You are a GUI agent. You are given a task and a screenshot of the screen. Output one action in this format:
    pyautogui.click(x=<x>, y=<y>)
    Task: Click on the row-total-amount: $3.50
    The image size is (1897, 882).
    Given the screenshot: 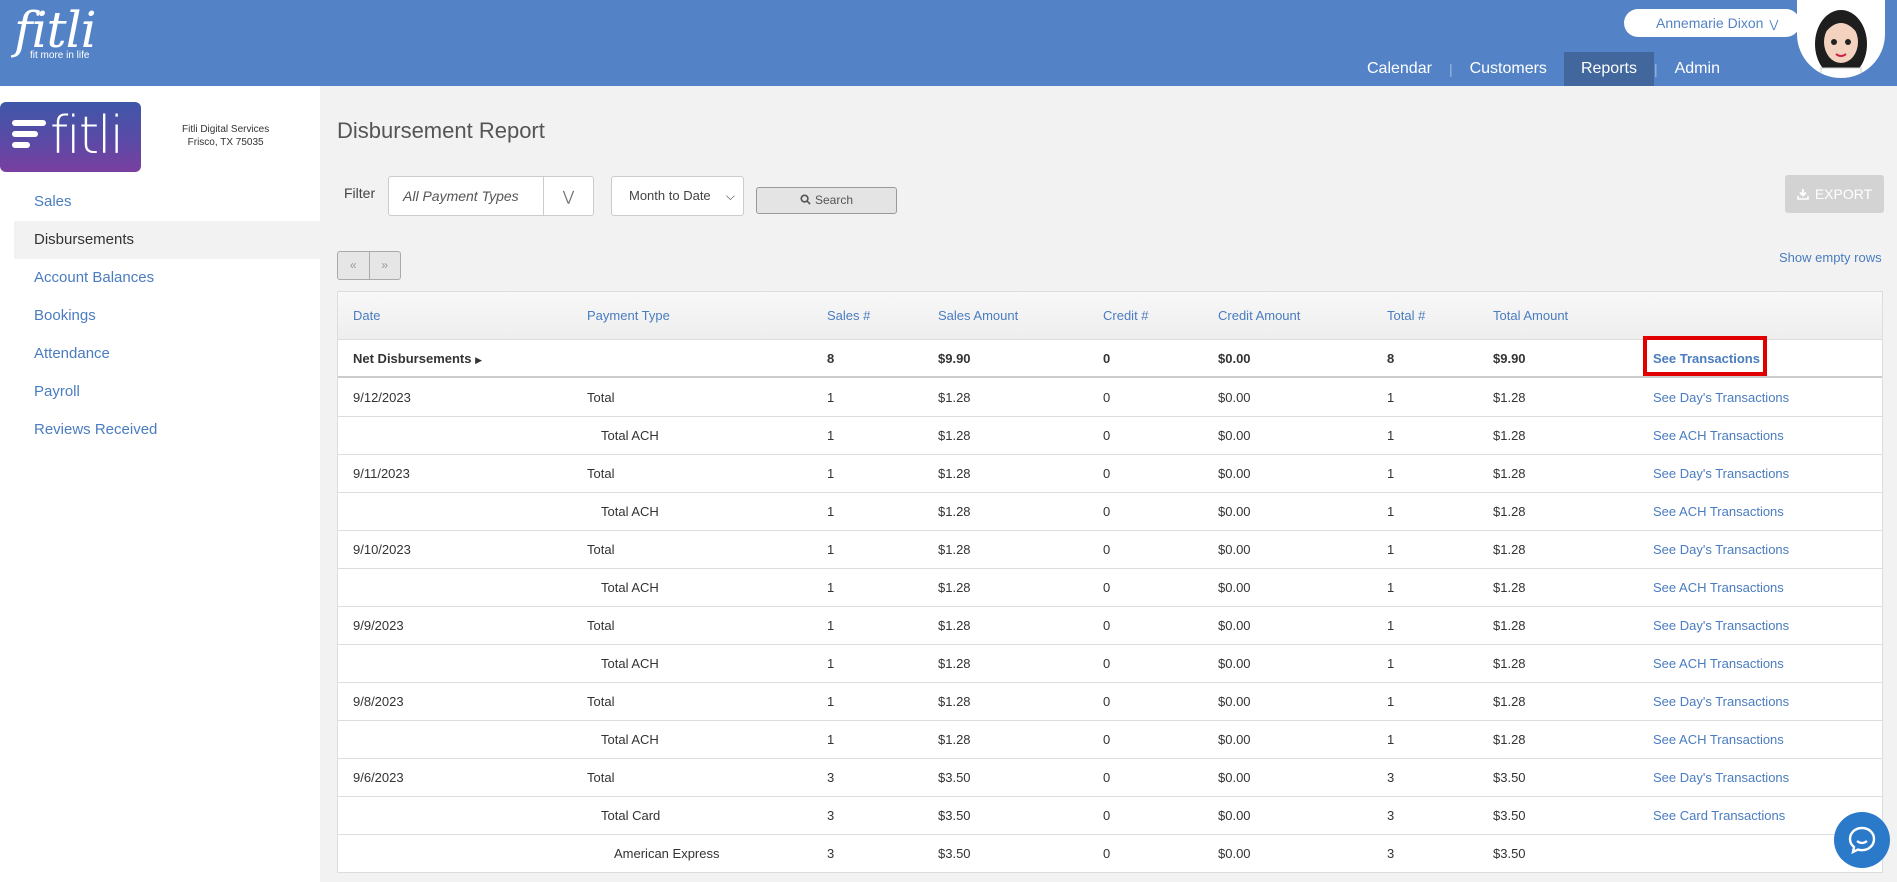 What is the action you would take?
    pyautogui.click(x=1509, y=777)
    